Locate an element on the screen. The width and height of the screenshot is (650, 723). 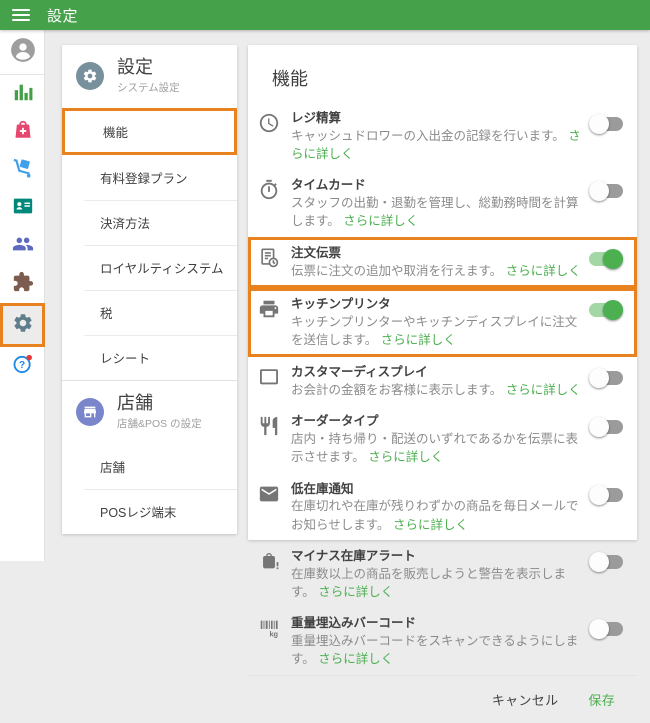
feature-text: タイムカード スタッフの出勤・退勤を管理し、総勤務時間を計算します。 さらに詳しく is located at coordinates (440, 203).